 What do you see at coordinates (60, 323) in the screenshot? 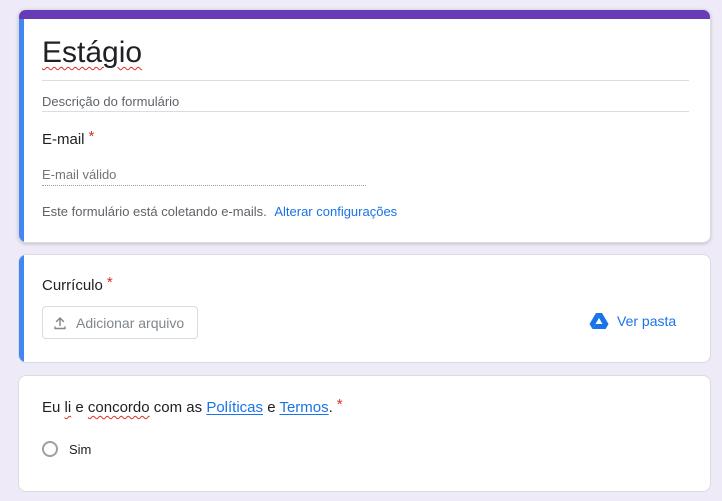
I see `upload-icon` at bounding box center [60, 323].